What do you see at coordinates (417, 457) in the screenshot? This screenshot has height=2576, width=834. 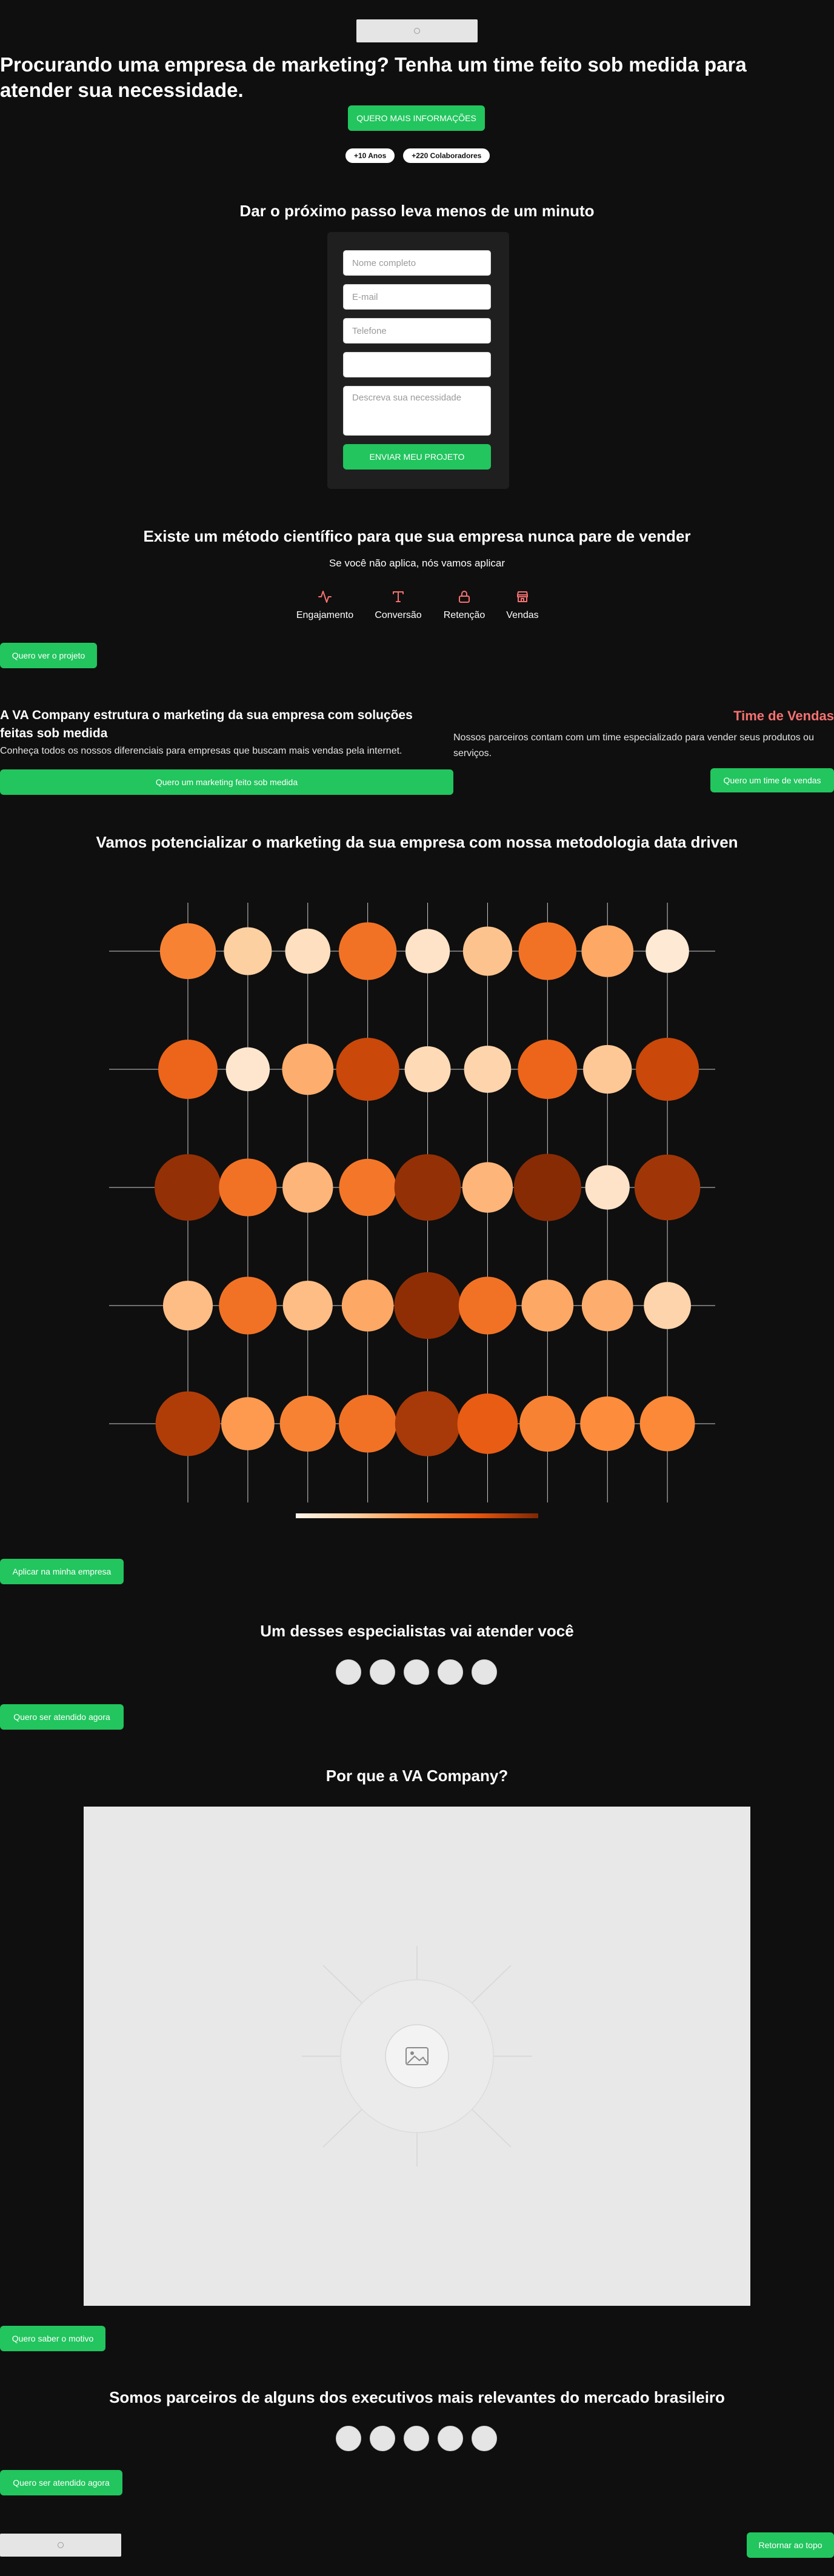 I see `submit-project-button: ENVIAR MEU PROJETO` at bounding box center [417, 457].